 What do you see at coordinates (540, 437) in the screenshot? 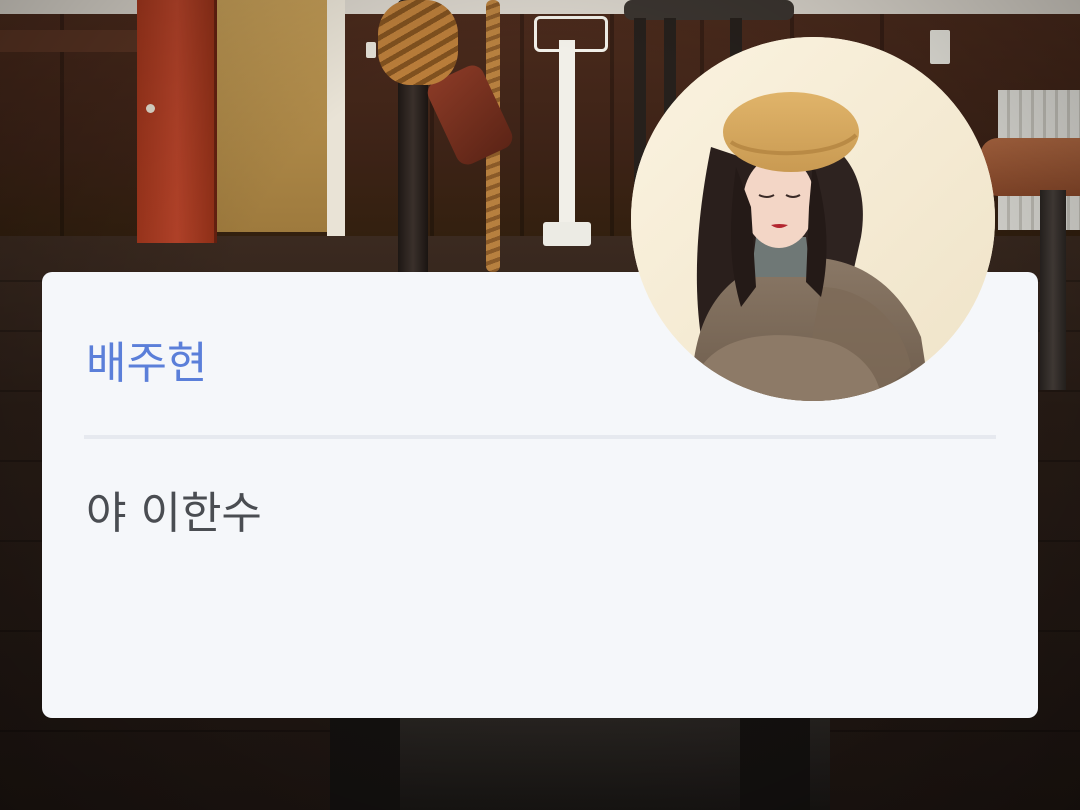
I see `divider` at bounding box center [540, 437].